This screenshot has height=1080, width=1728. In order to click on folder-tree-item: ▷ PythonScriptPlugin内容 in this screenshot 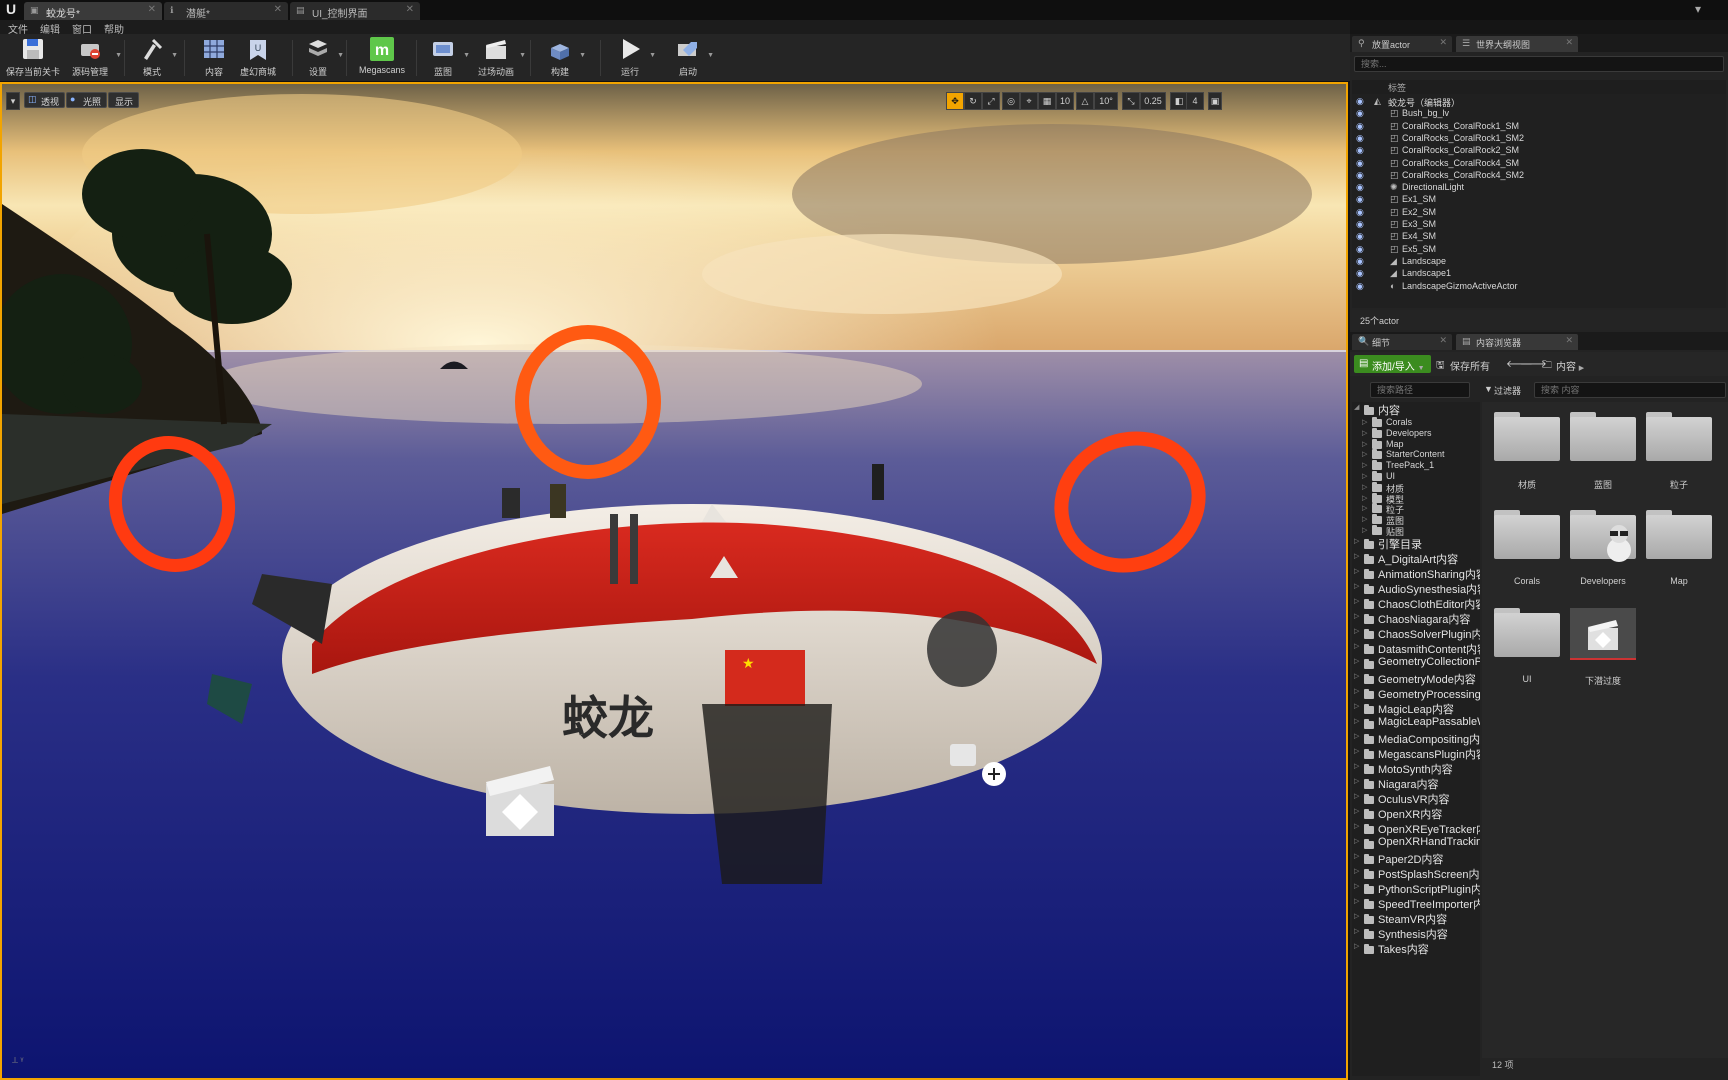, I will do `click(1416, 888)`.